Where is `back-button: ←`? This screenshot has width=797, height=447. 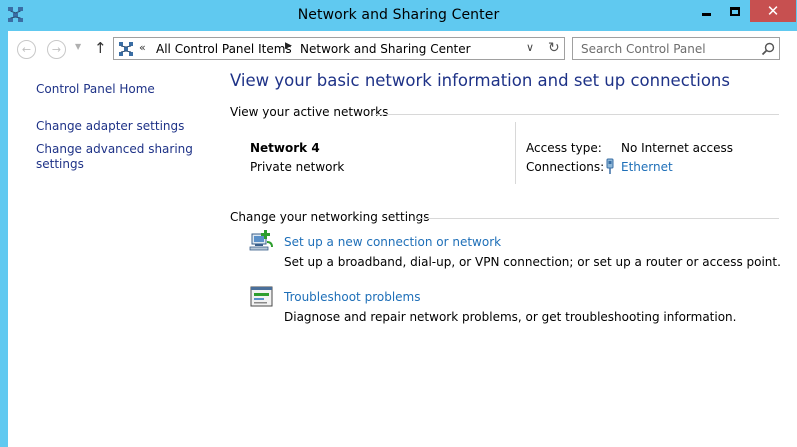 back-button: ← is located at coordinates (26, 49).